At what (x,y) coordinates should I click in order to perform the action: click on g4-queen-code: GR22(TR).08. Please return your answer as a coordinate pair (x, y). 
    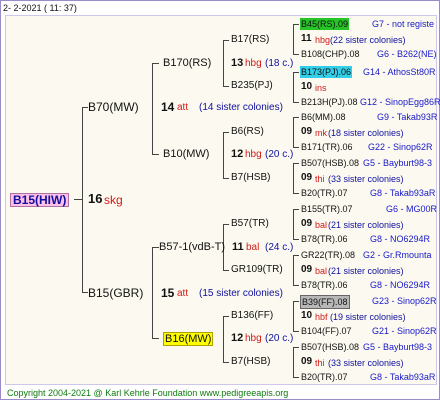
    Looking at the image, I should click on (328, 255).